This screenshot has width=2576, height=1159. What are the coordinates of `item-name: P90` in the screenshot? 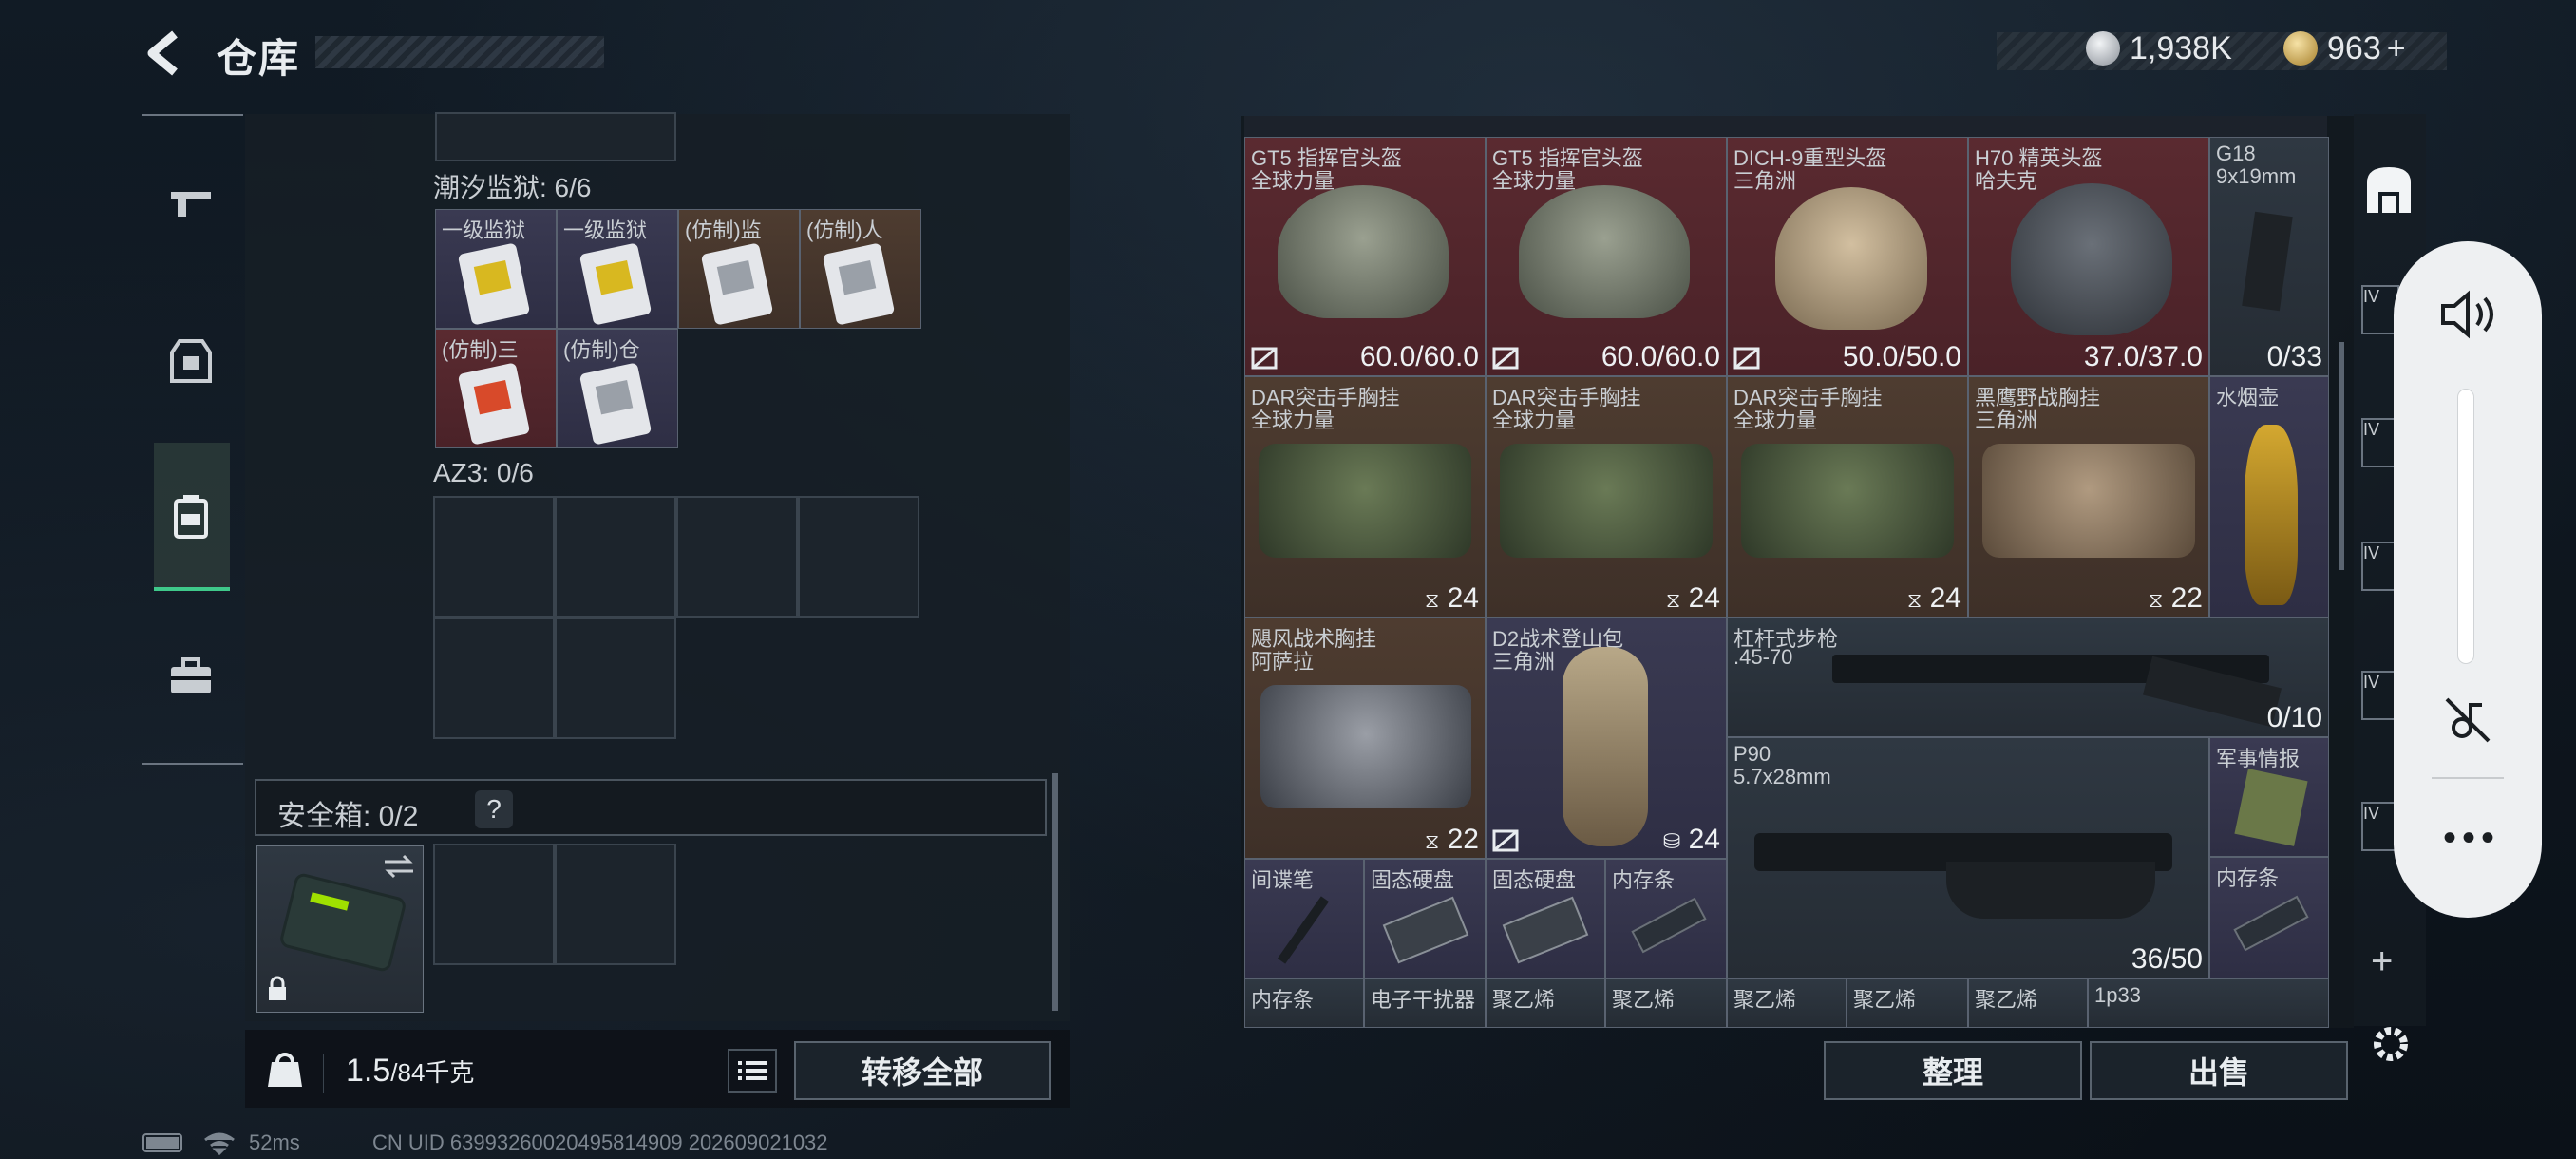 It's located at (1752, 754).